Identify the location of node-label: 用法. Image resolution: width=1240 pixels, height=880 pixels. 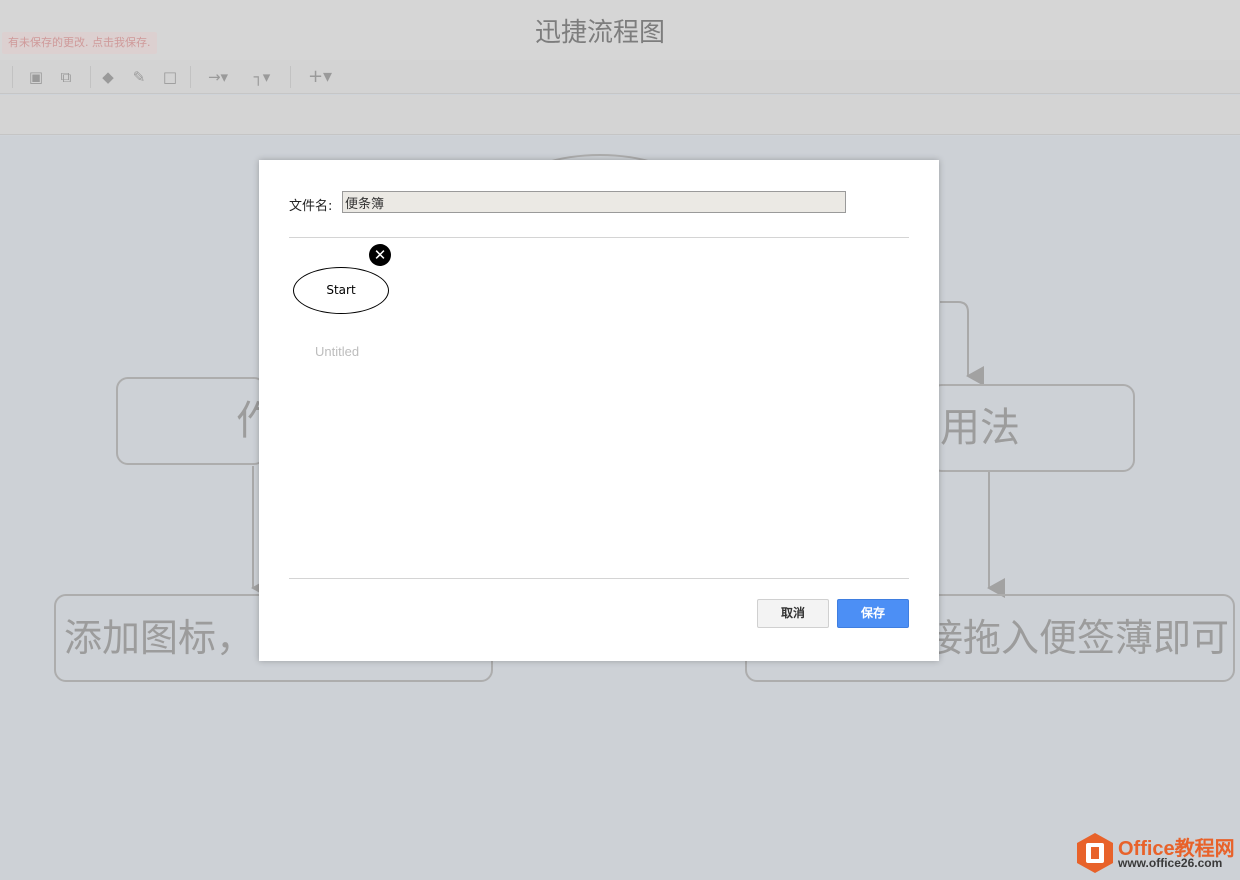
(980, 428).